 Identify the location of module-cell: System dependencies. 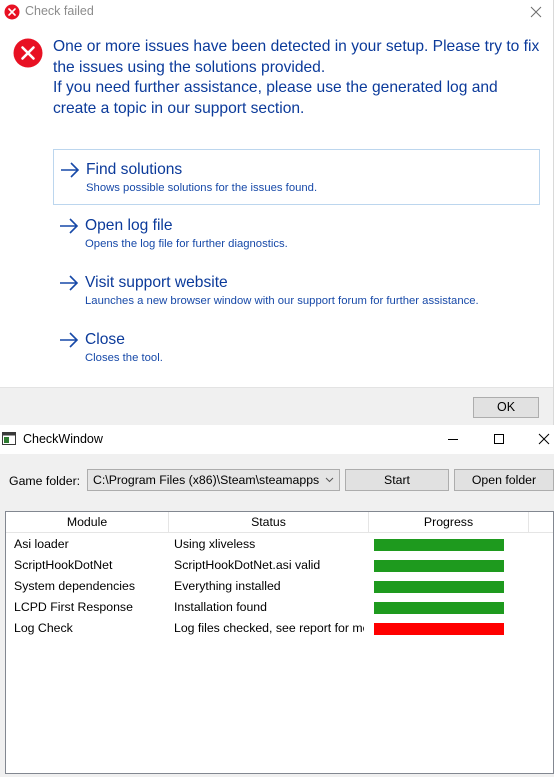
(74, 586).